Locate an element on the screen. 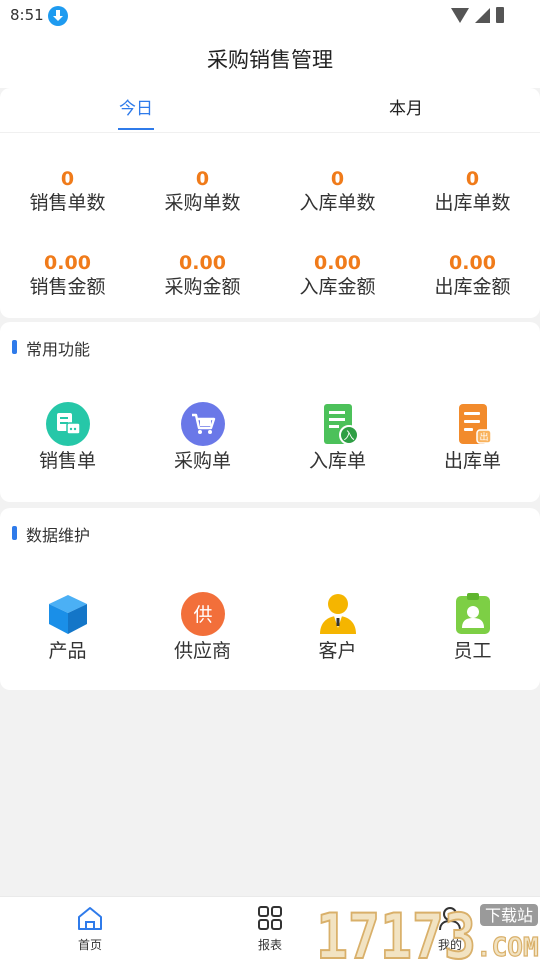 The height and width of the screenshot is (961, 540). sales-order-label: 销售单 is located at coordinates (67, 461).